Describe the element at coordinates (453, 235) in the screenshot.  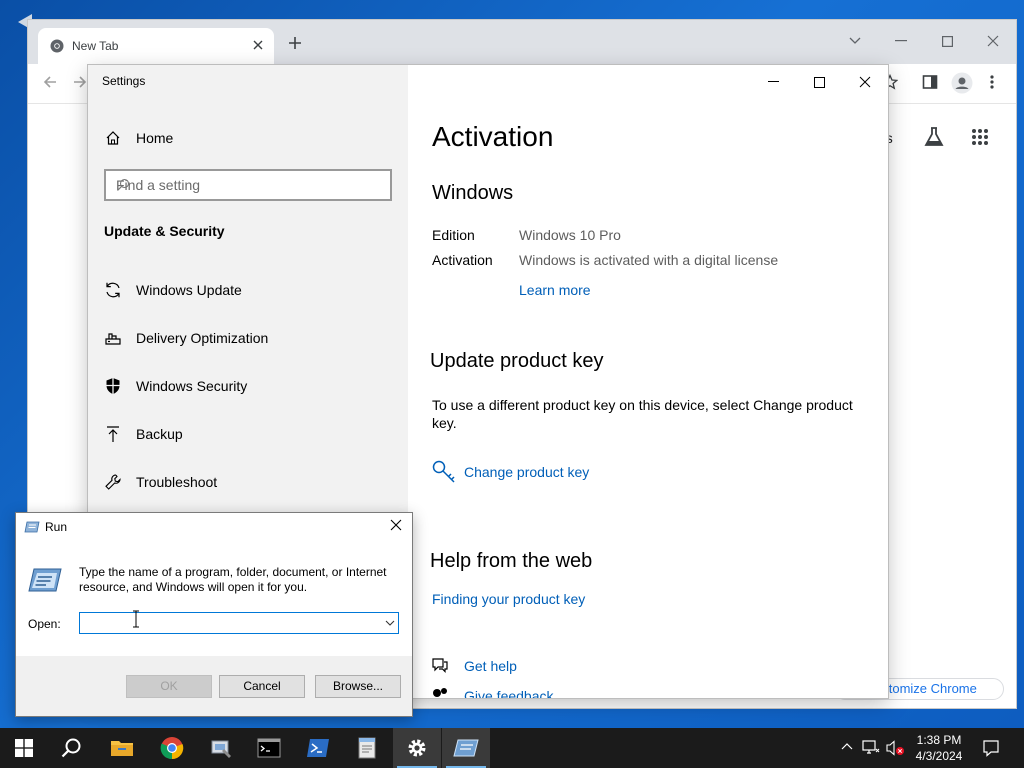
I see `edition-label: Edition` at that location.